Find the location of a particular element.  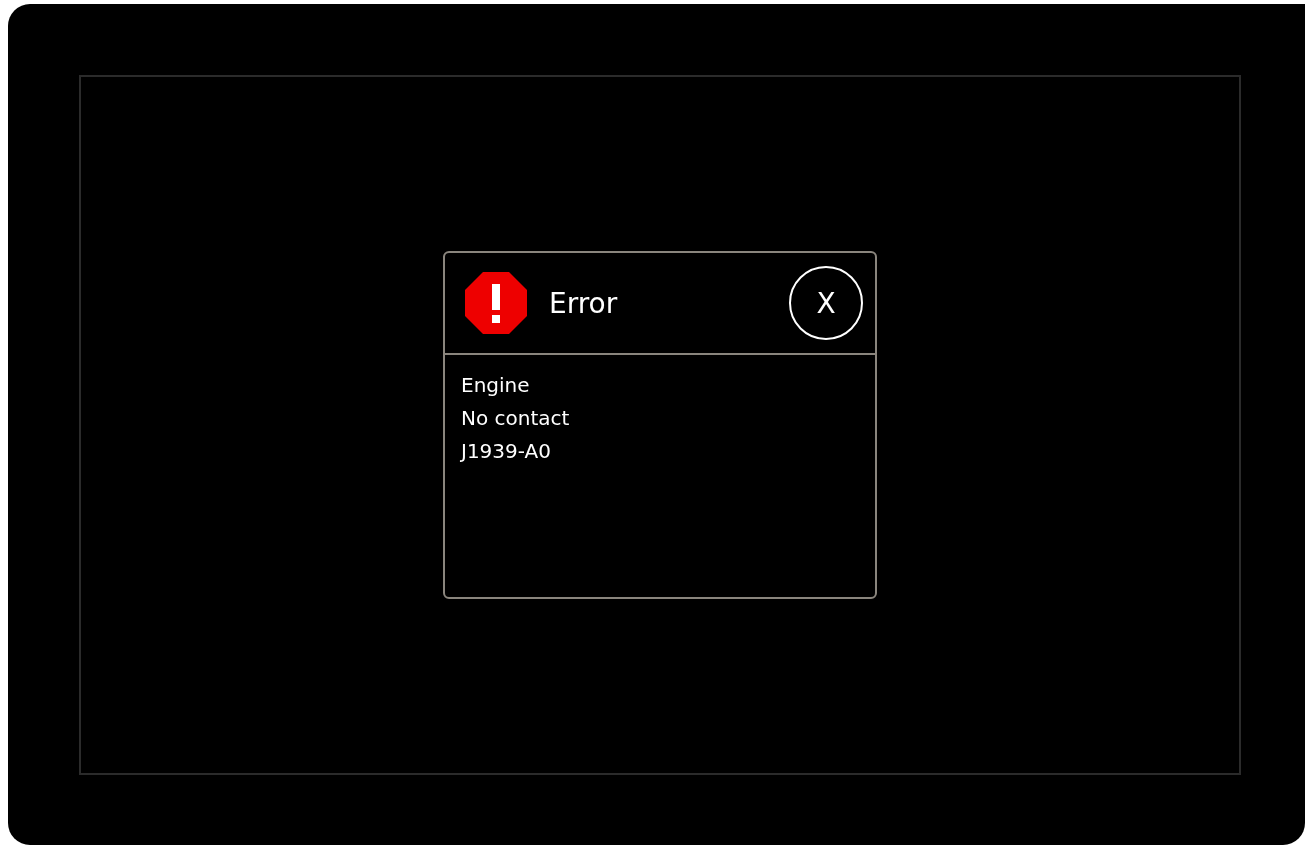

message-line: Engine is located at coordinates (496, 385).